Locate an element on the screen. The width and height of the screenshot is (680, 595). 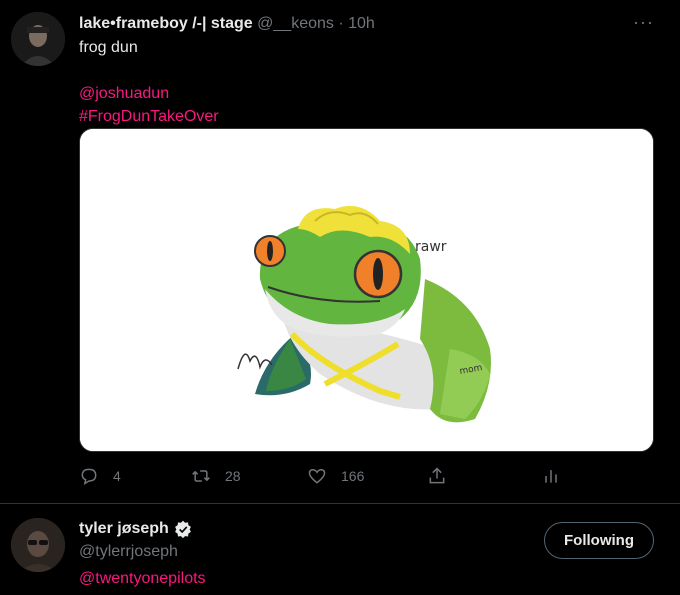
tweet-actions: 4 28 166 is located at coordinates (329, 478).